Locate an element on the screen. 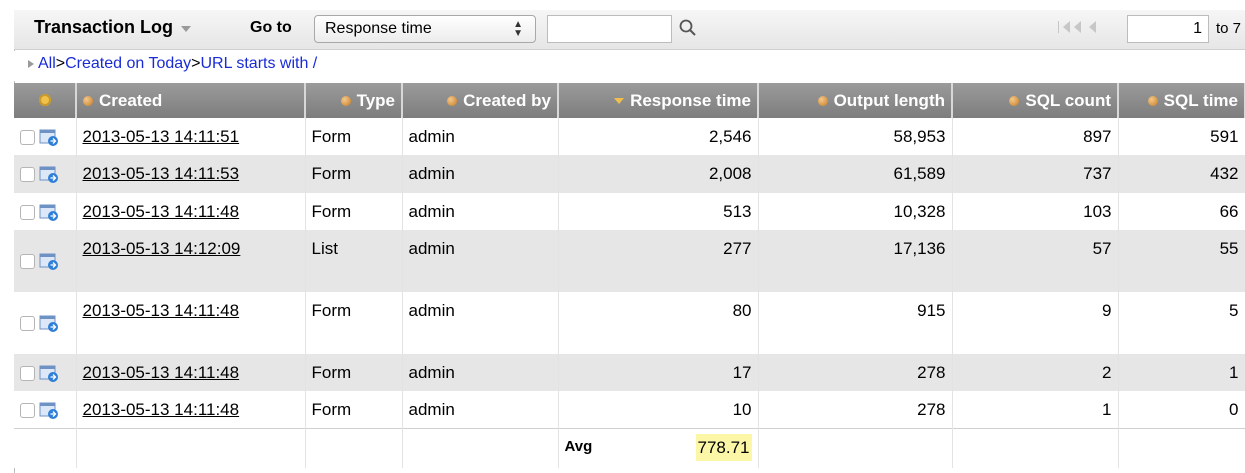 This screenshot has width=1245, height=473. column-header-created-by: Created by is located at coordinates (480, 100).